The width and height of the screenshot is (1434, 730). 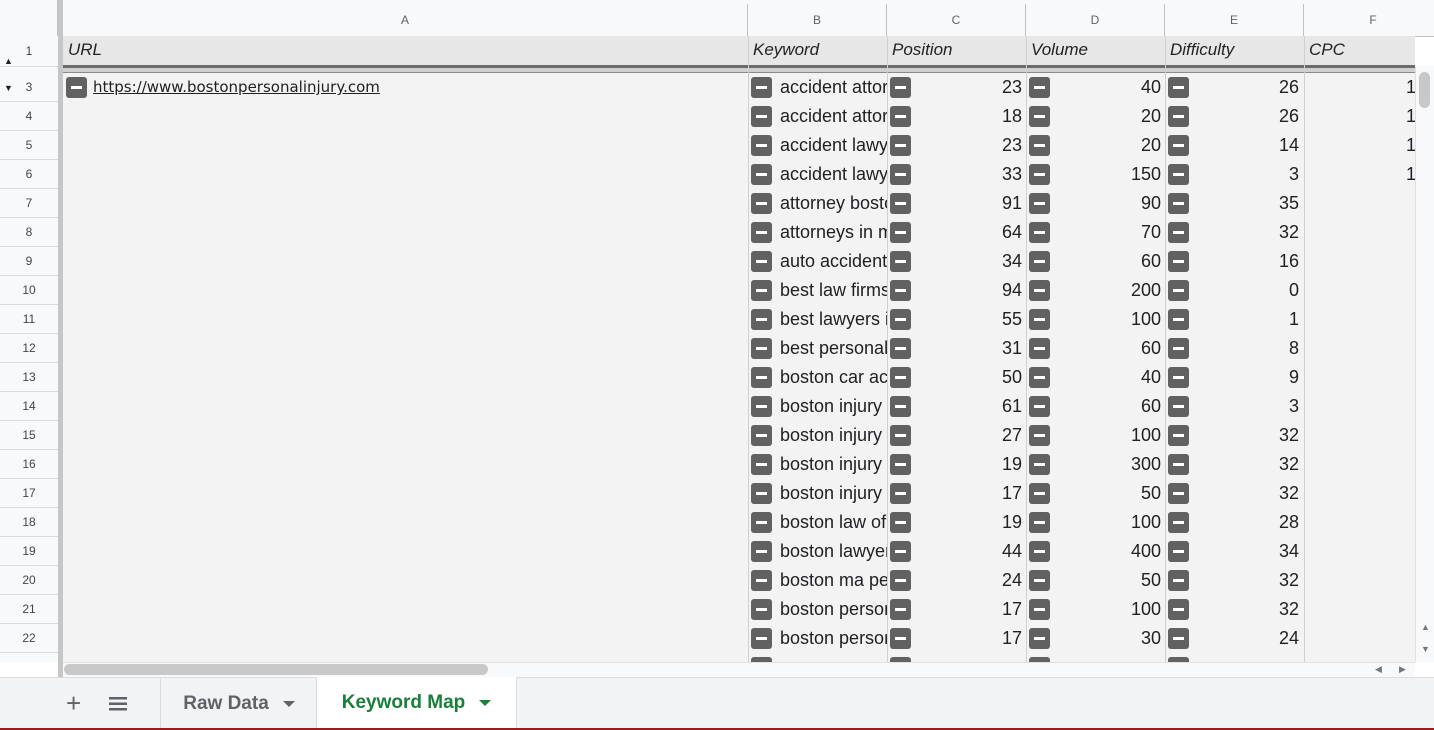 I want to click on scroll-down-arrow-icon: ▼, so click(x=1425, y=649).